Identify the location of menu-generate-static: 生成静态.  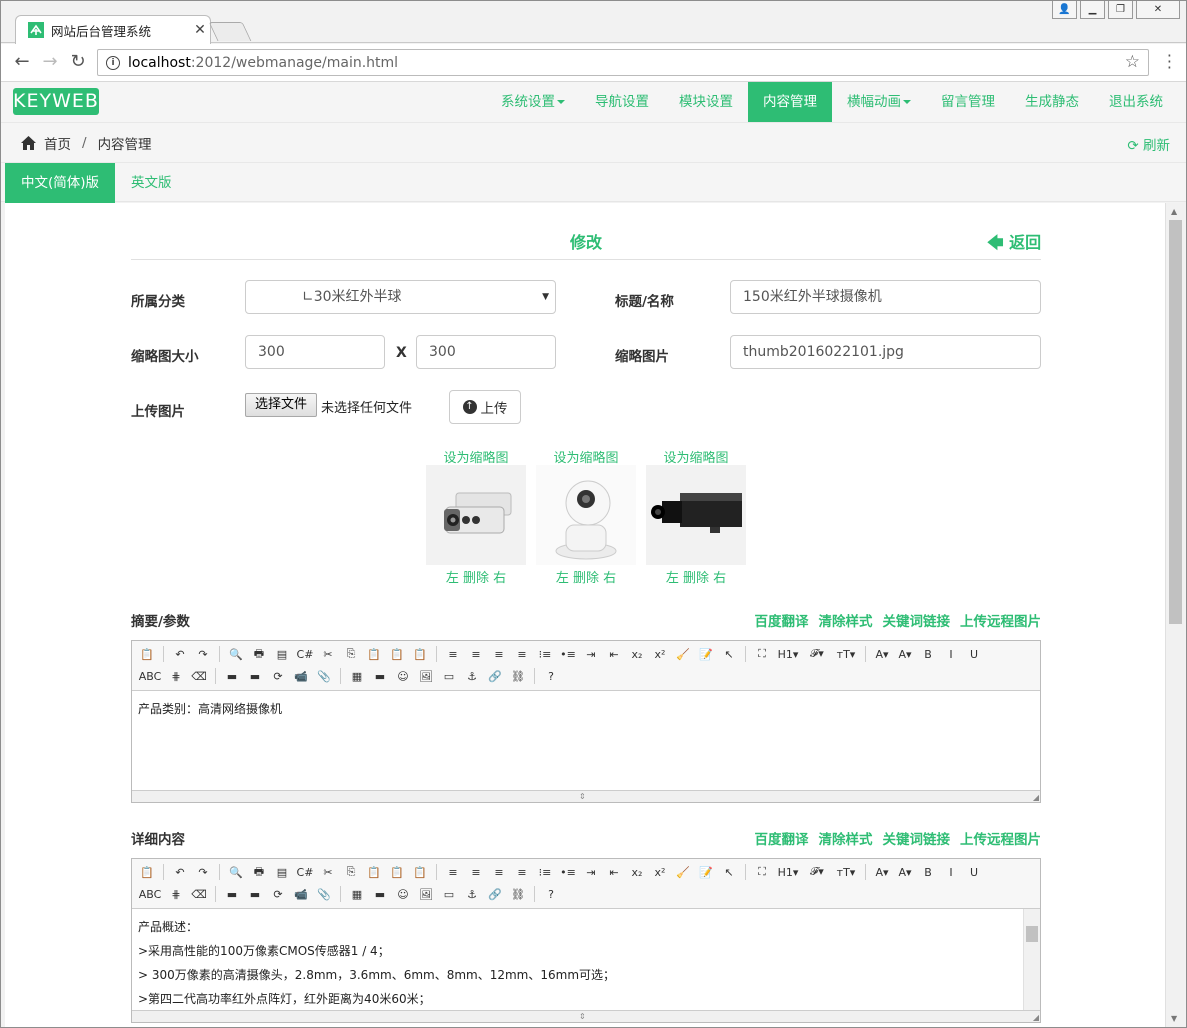
(1052, 102).